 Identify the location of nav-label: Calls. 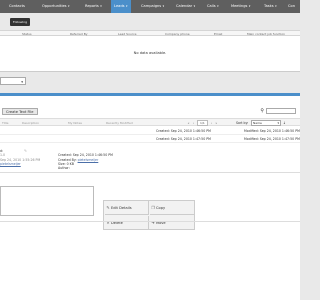
(211, 6).